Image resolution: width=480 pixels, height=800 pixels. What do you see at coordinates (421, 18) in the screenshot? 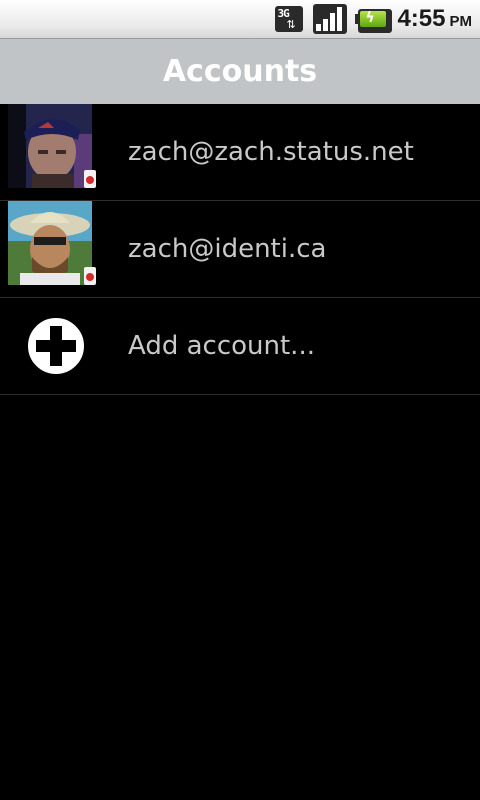
I see `clock-time: 4:55` at bounding box center [421, 18].